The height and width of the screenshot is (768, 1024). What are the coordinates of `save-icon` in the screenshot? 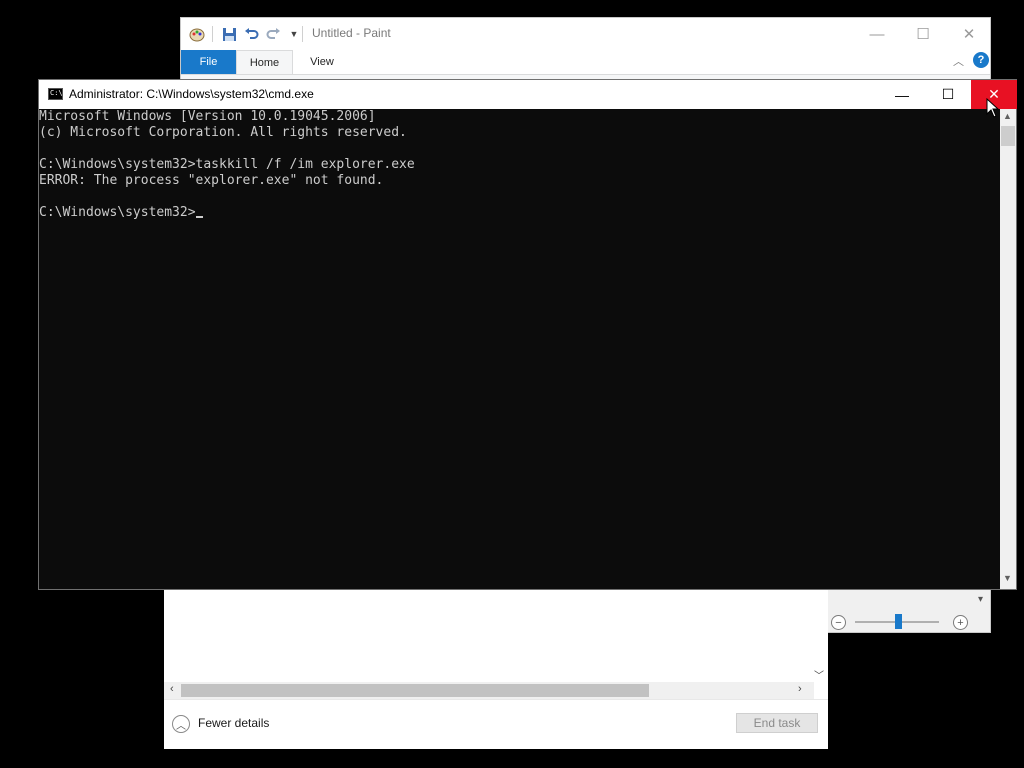 It's located at (229, 34).